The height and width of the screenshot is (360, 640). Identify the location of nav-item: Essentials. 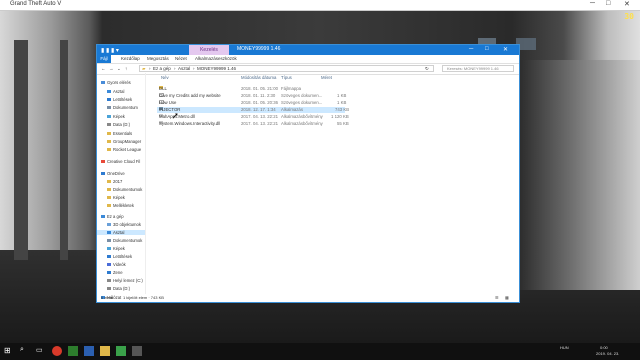
(119, 133).